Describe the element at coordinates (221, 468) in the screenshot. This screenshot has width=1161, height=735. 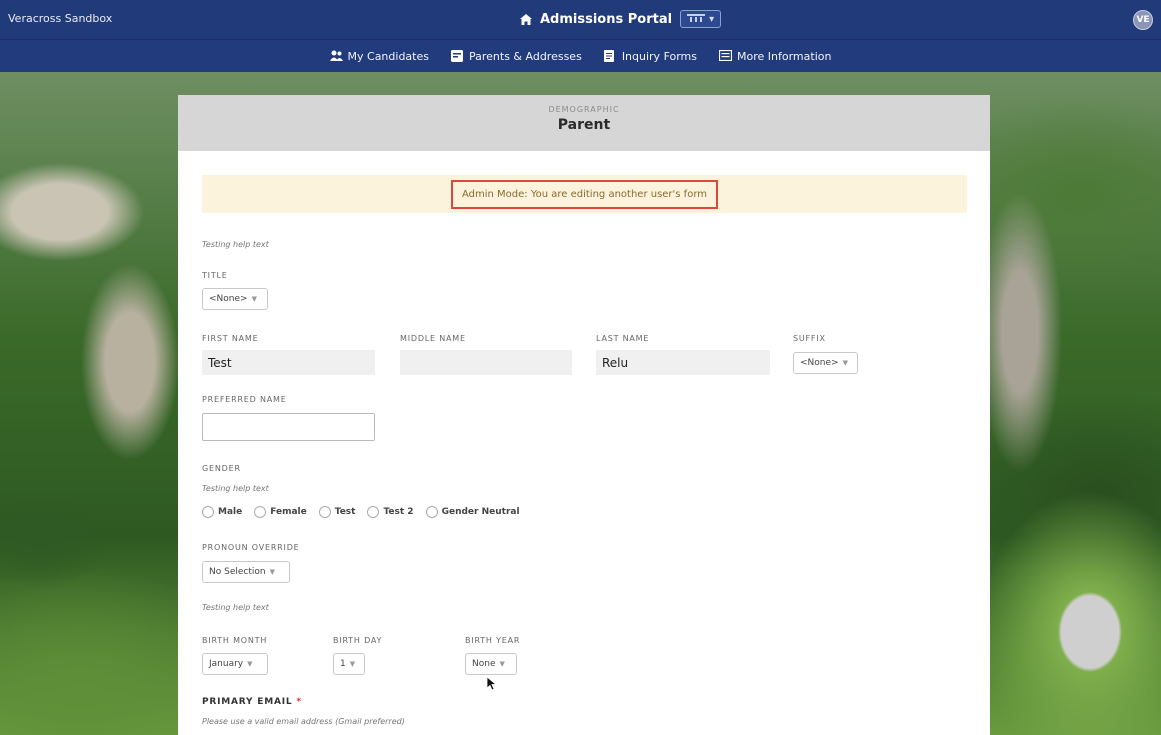
I see `gender-label: GENDER` at that location.